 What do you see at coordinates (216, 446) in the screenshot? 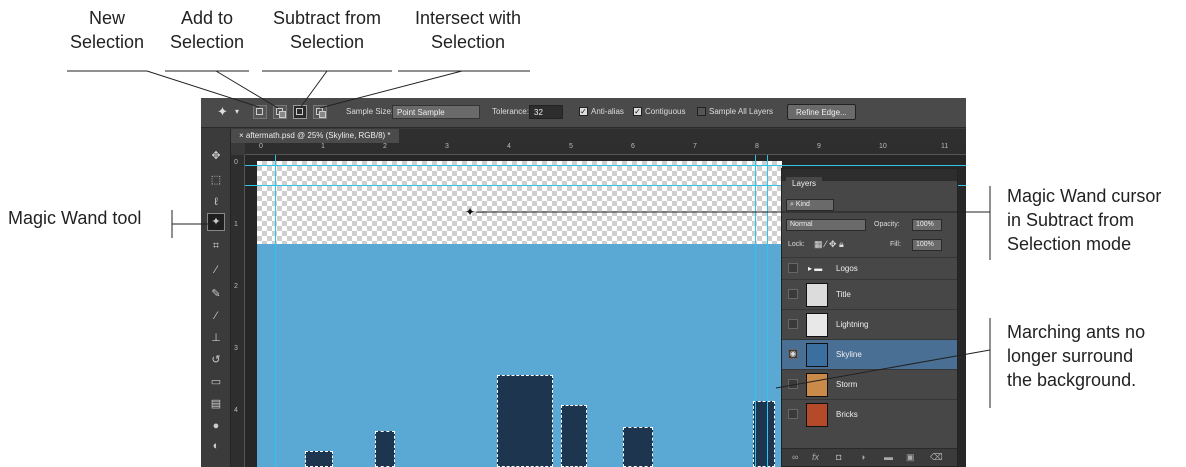
I see `dodge-tool-icon: ◐` at bounding box center [216, 446].